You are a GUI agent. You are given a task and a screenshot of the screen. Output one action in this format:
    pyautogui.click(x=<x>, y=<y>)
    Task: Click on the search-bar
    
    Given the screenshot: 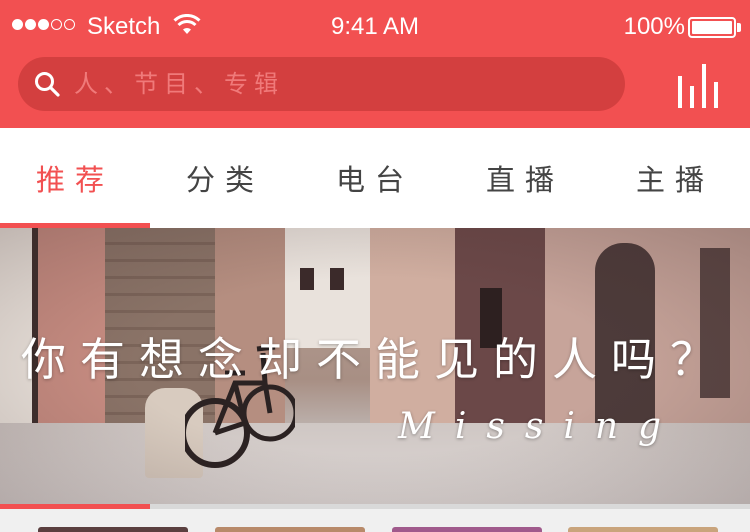 What is the action you would take?
    pyautogui.click(x=321, y=84)
    